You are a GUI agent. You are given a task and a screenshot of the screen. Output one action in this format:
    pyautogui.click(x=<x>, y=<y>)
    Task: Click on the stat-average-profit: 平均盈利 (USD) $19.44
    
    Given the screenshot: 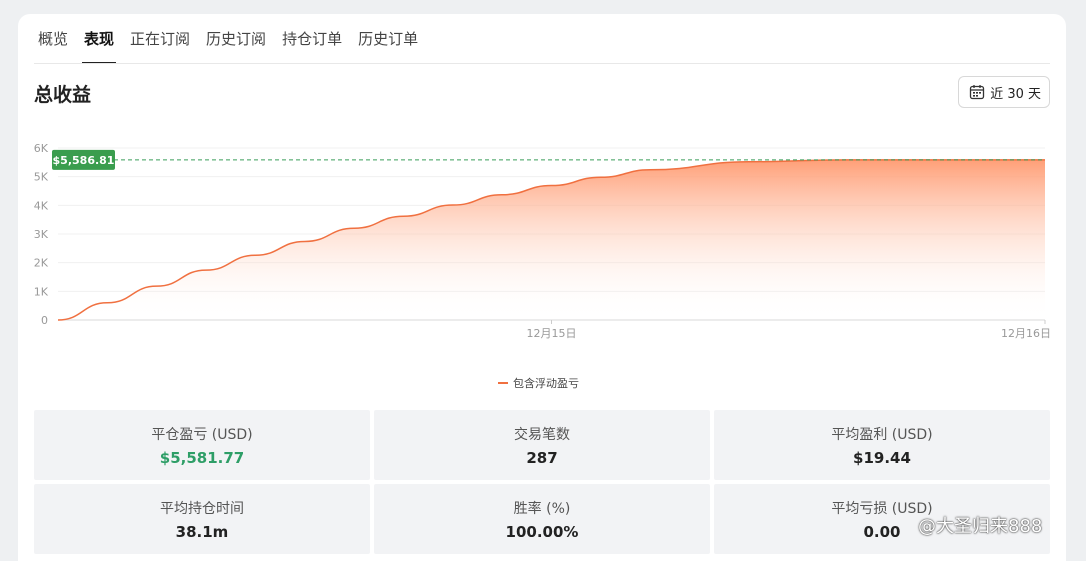 What is the action you would take?
    pyautogui.click(x=882, y=445)
    